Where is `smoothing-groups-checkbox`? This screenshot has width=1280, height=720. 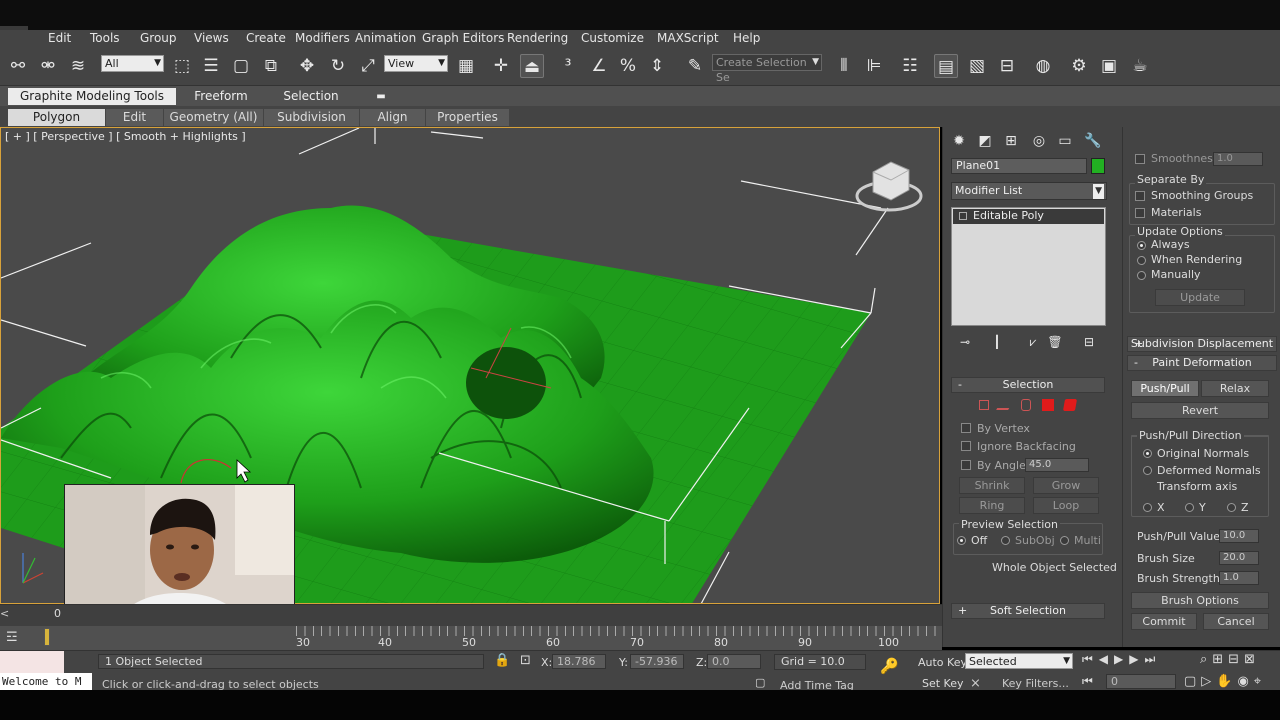 smoothing-groups-checkbox is located at coordinates (1140, 196).